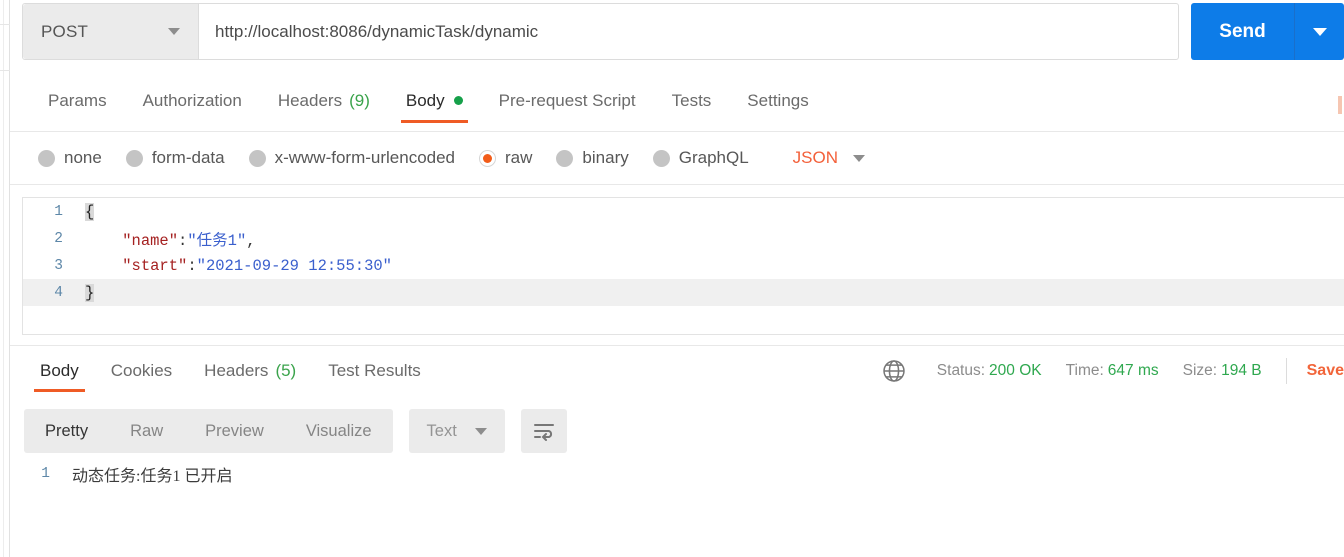 The image size is (1344, 557). What do you see at coordinates (488, 158) in the screenshot?
I see `radio-selected-icon` at bounding box center [488, 158].